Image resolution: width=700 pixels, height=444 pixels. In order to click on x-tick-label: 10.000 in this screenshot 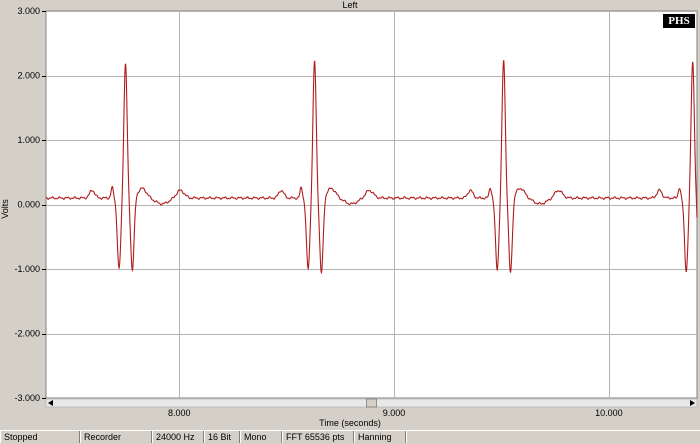, I will do `click(609, 413)`.